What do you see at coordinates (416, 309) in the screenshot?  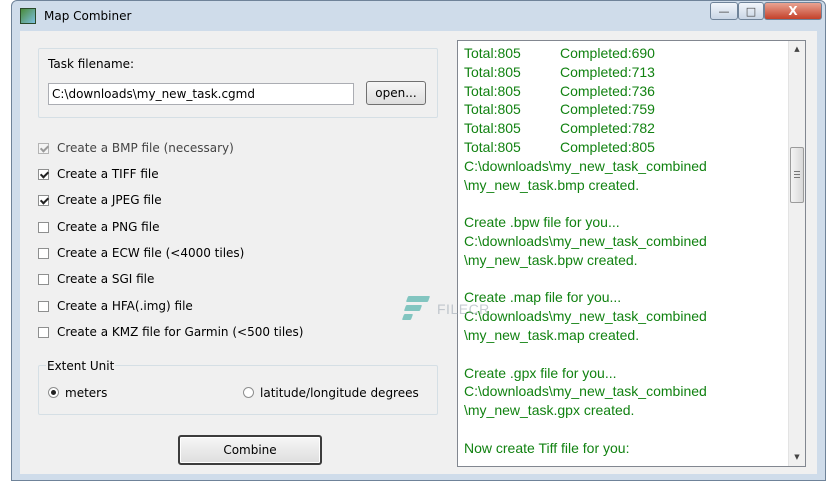 I see `watermark-logo-icon` at bounding box center [416, 309].